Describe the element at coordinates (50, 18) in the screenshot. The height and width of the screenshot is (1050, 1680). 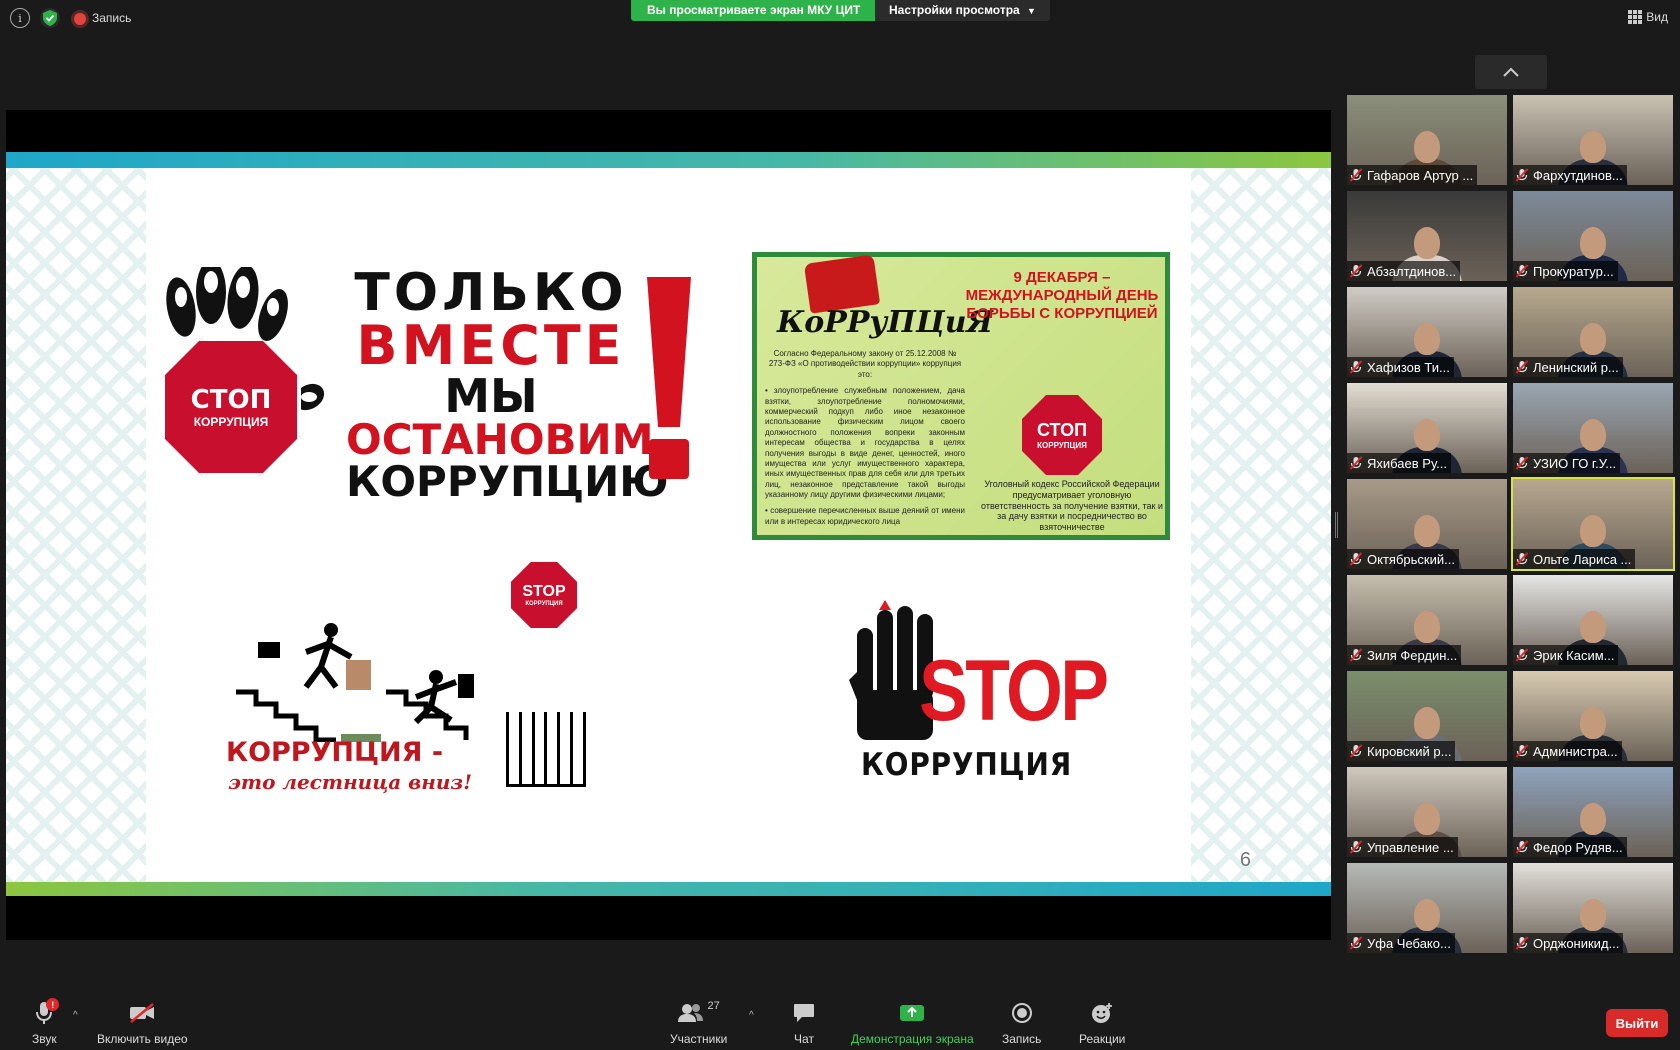
I see `security-shield-icon` at that location.